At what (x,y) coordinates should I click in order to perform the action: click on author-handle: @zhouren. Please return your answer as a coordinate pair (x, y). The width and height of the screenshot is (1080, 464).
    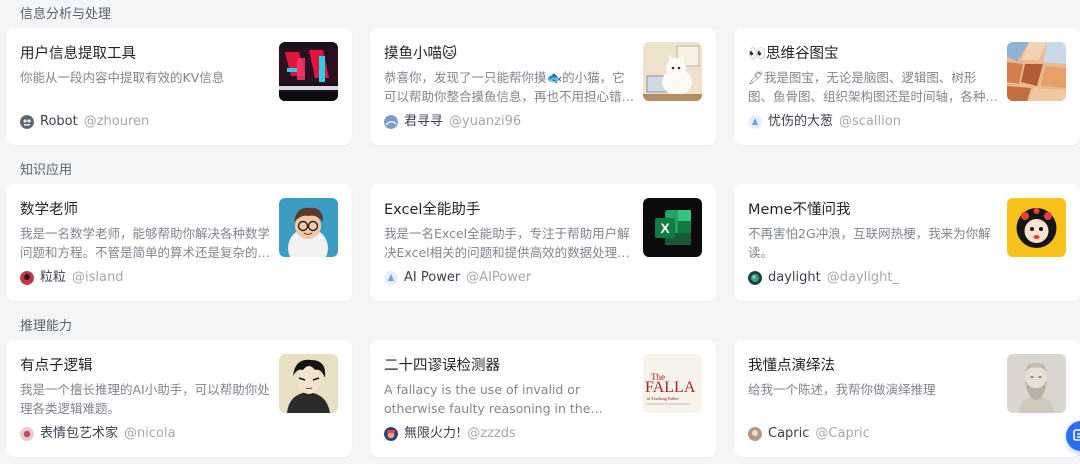
    Looking at the image, I should click on (116, 121).